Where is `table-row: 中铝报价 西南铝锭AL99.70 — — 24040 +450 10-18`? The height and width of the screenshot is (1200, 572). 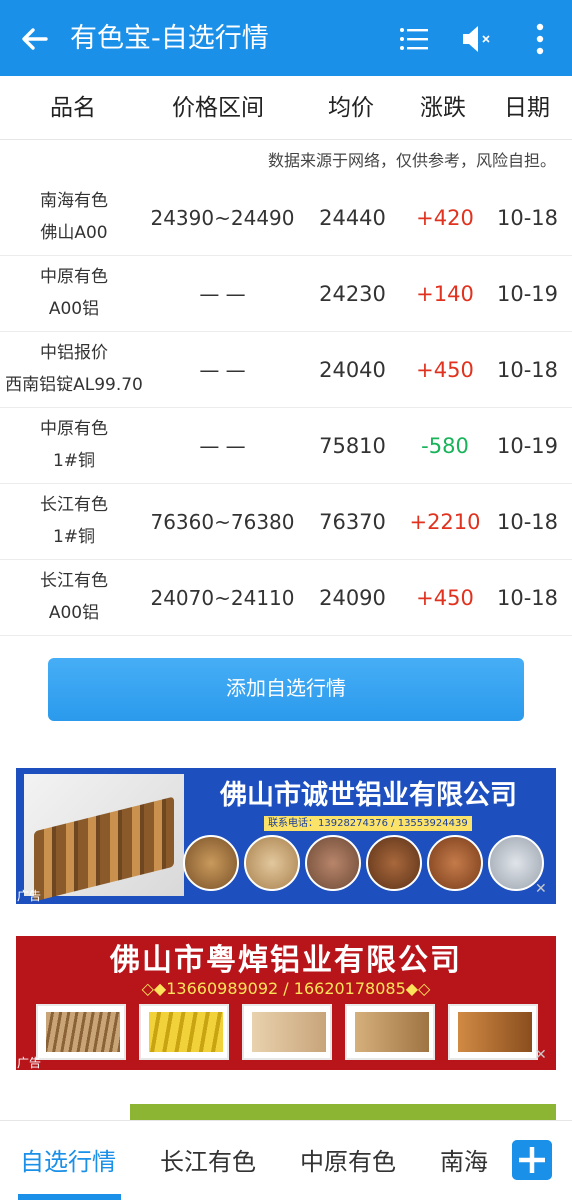 table-row: 中铝报价 西南铝锭AL99.70 — — 24040 +450 10-18 is located at coordinates (286, 370).